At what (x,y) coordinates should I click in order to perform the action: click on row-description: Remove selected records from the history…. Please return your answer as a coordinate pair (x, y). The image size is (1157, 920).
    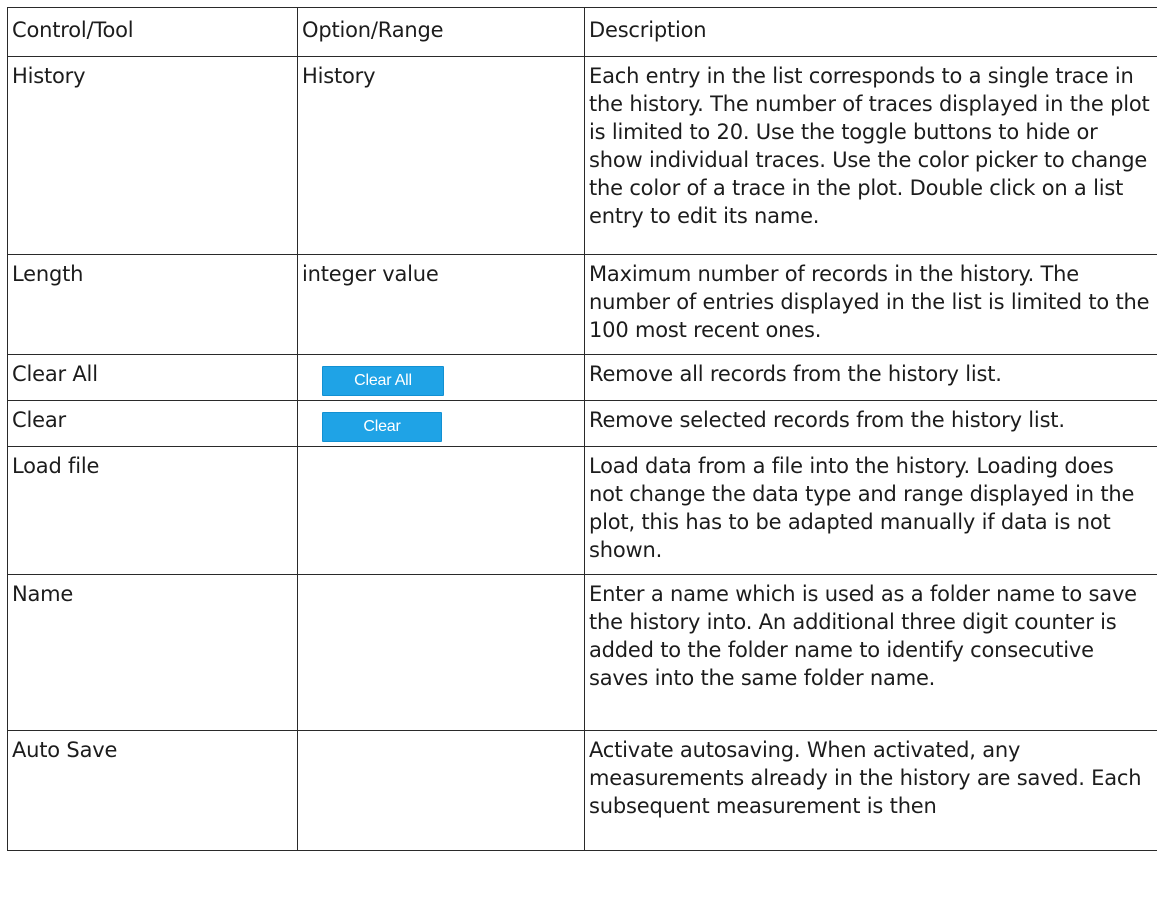
    Looking at the image, I should click on (870, 423).